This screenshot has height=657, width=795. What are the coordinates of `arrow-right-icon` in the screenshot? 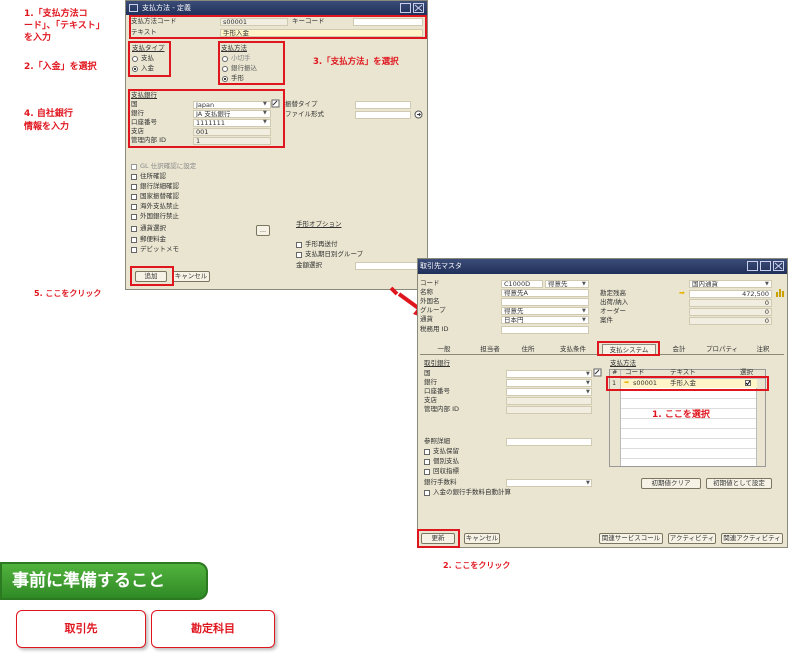 It's located at (418, 114).